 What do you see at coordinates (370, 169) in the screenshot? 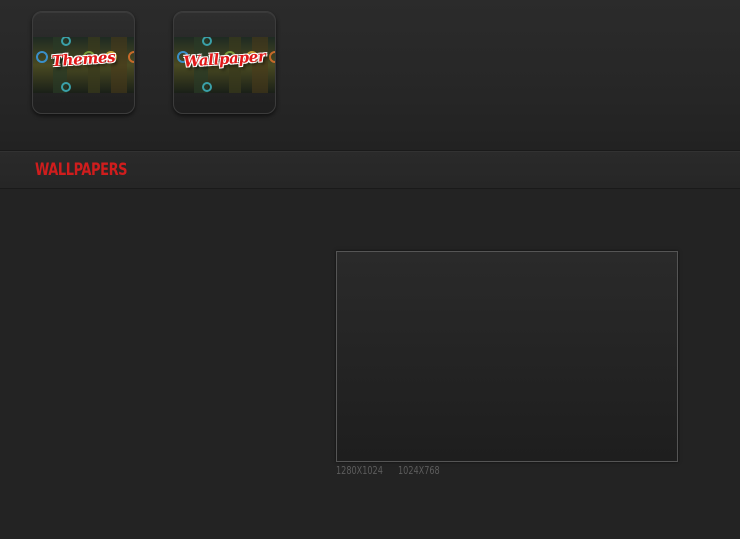
I see `section-header: WALLPAPERS` at bounding box center [370, 169].